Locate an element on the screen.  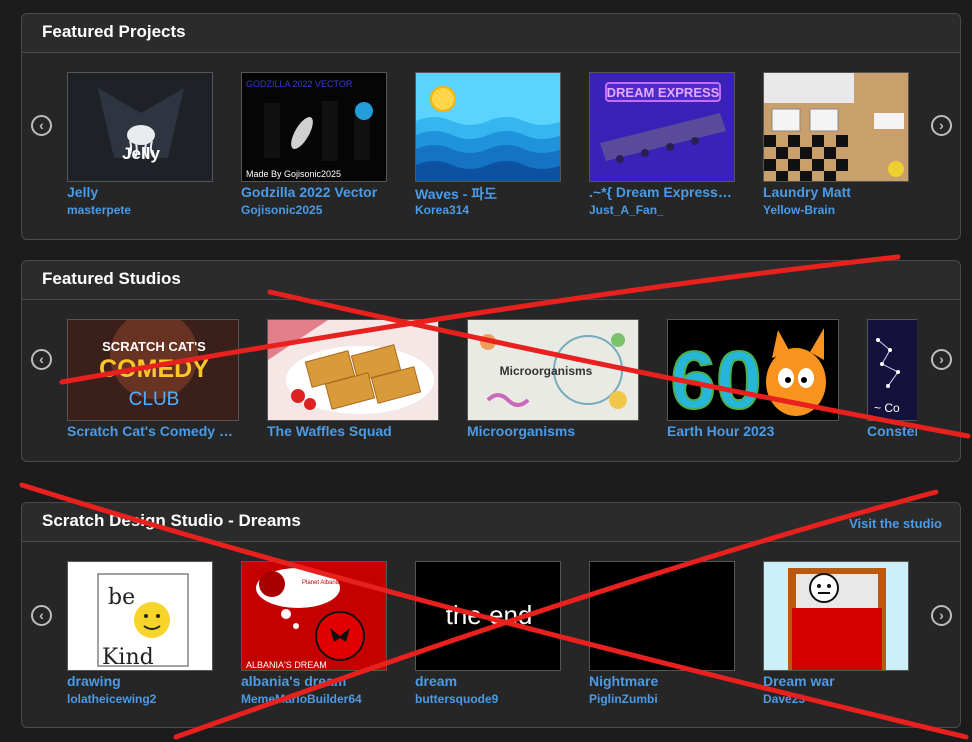
thumb-text: ~ Co is located at coordinates (887, 408).